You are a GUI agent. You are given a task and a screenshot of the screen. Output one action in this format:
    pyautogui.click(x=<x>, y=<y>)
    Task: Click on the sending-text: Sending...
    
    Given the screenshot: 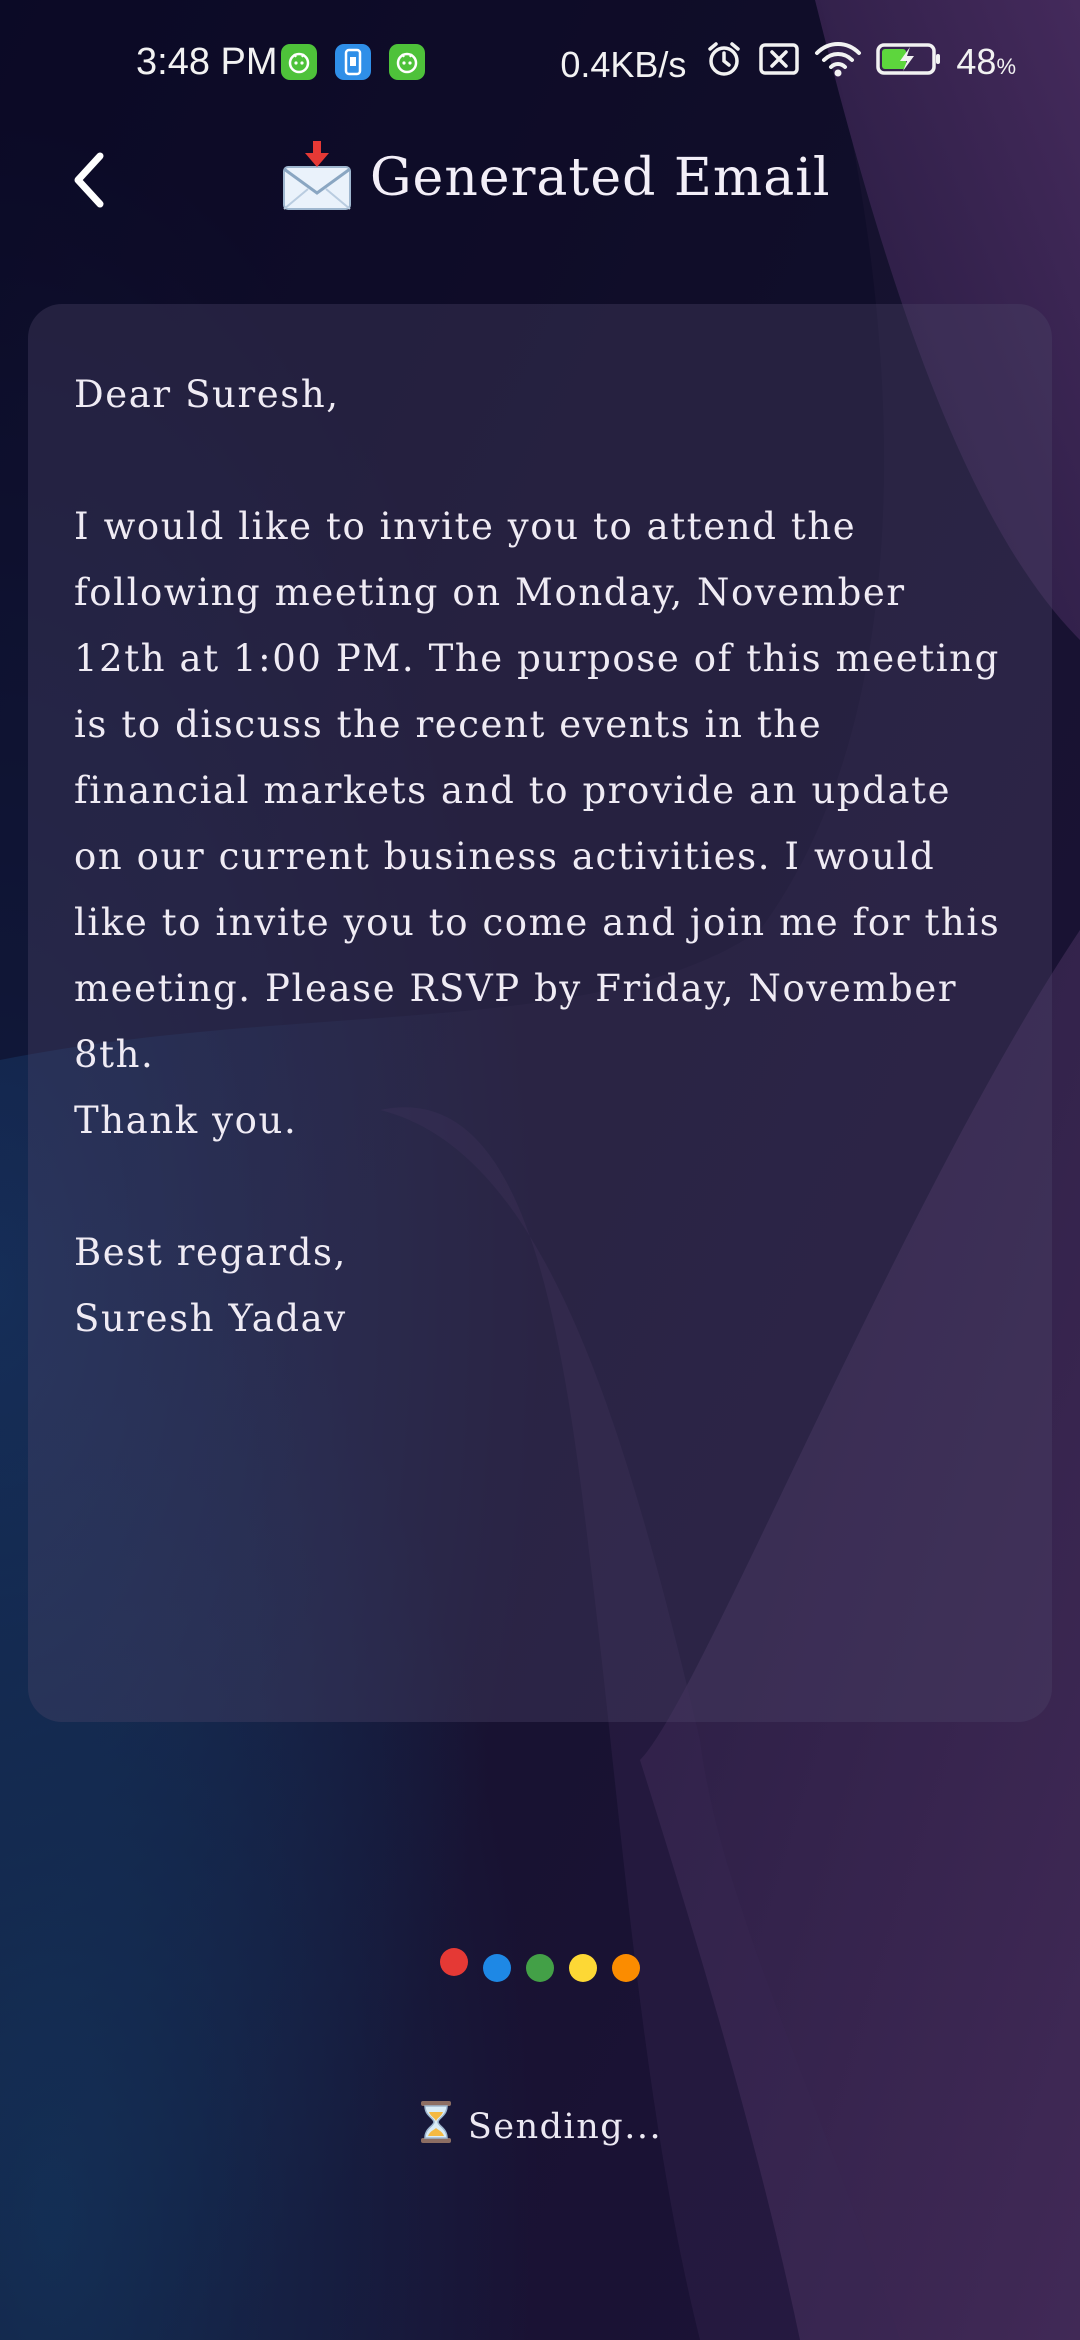 What is the action you would take?
    pyautogui.click(x=565, y=2126)
    